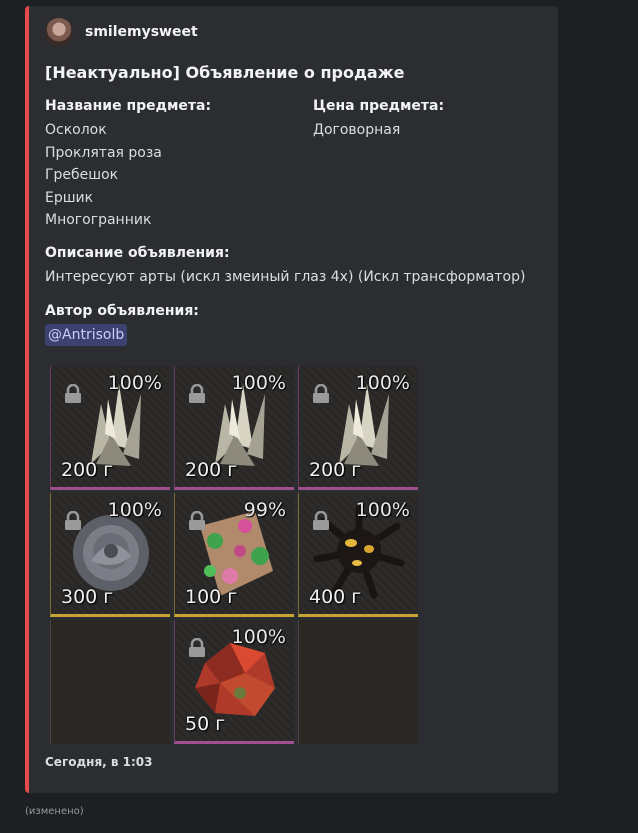 The height and width of the screenshot is (833, 638). Describe the element at coordinates (103, 152) in the screenshot. I see `item-name: Проклятая роза` at that location.